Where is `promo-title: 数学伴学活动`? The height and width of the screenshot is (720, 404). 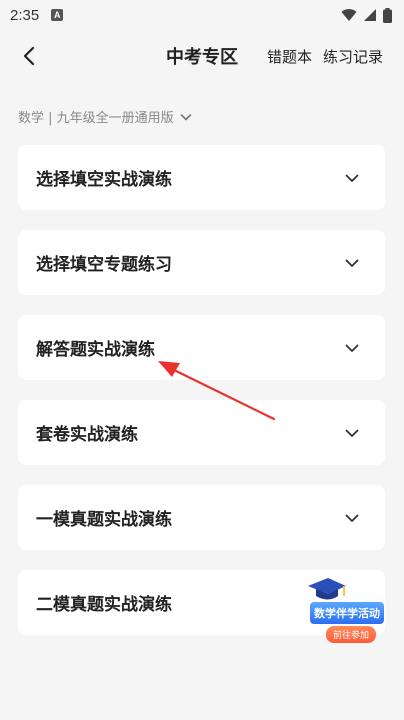
promo-title: 数学伴学活动 is located at coordinates (347, 613).